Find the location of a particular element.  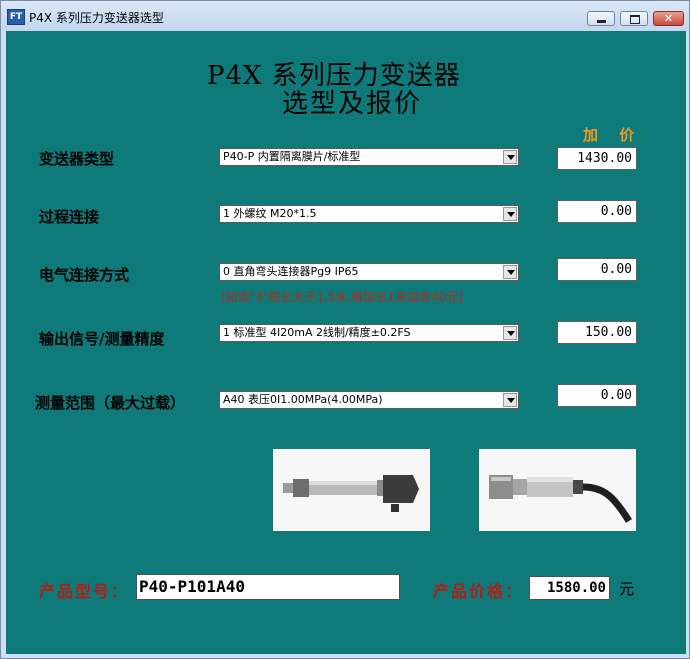

app-icon: FT is located at coordinates (16, 17).